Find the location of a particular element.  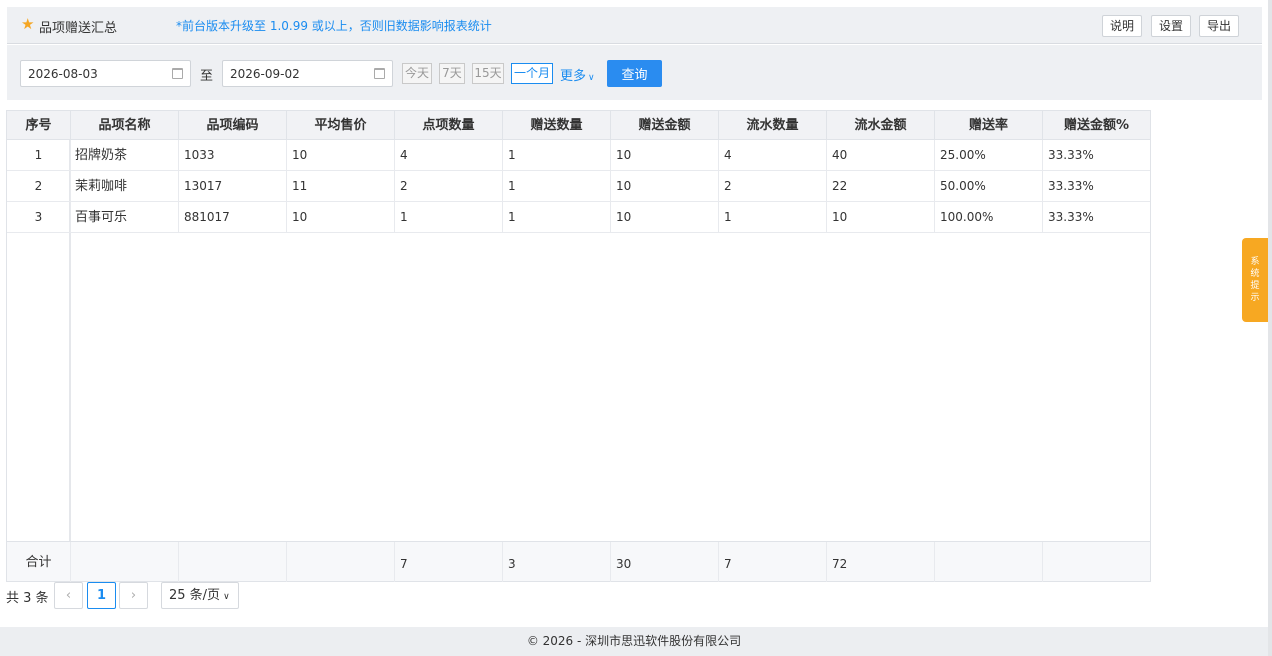

table-row: 1 招牌奶茶 1033 10 4 1 10 4 40 25.00% 33.33% is located at coordinates (578, 155).